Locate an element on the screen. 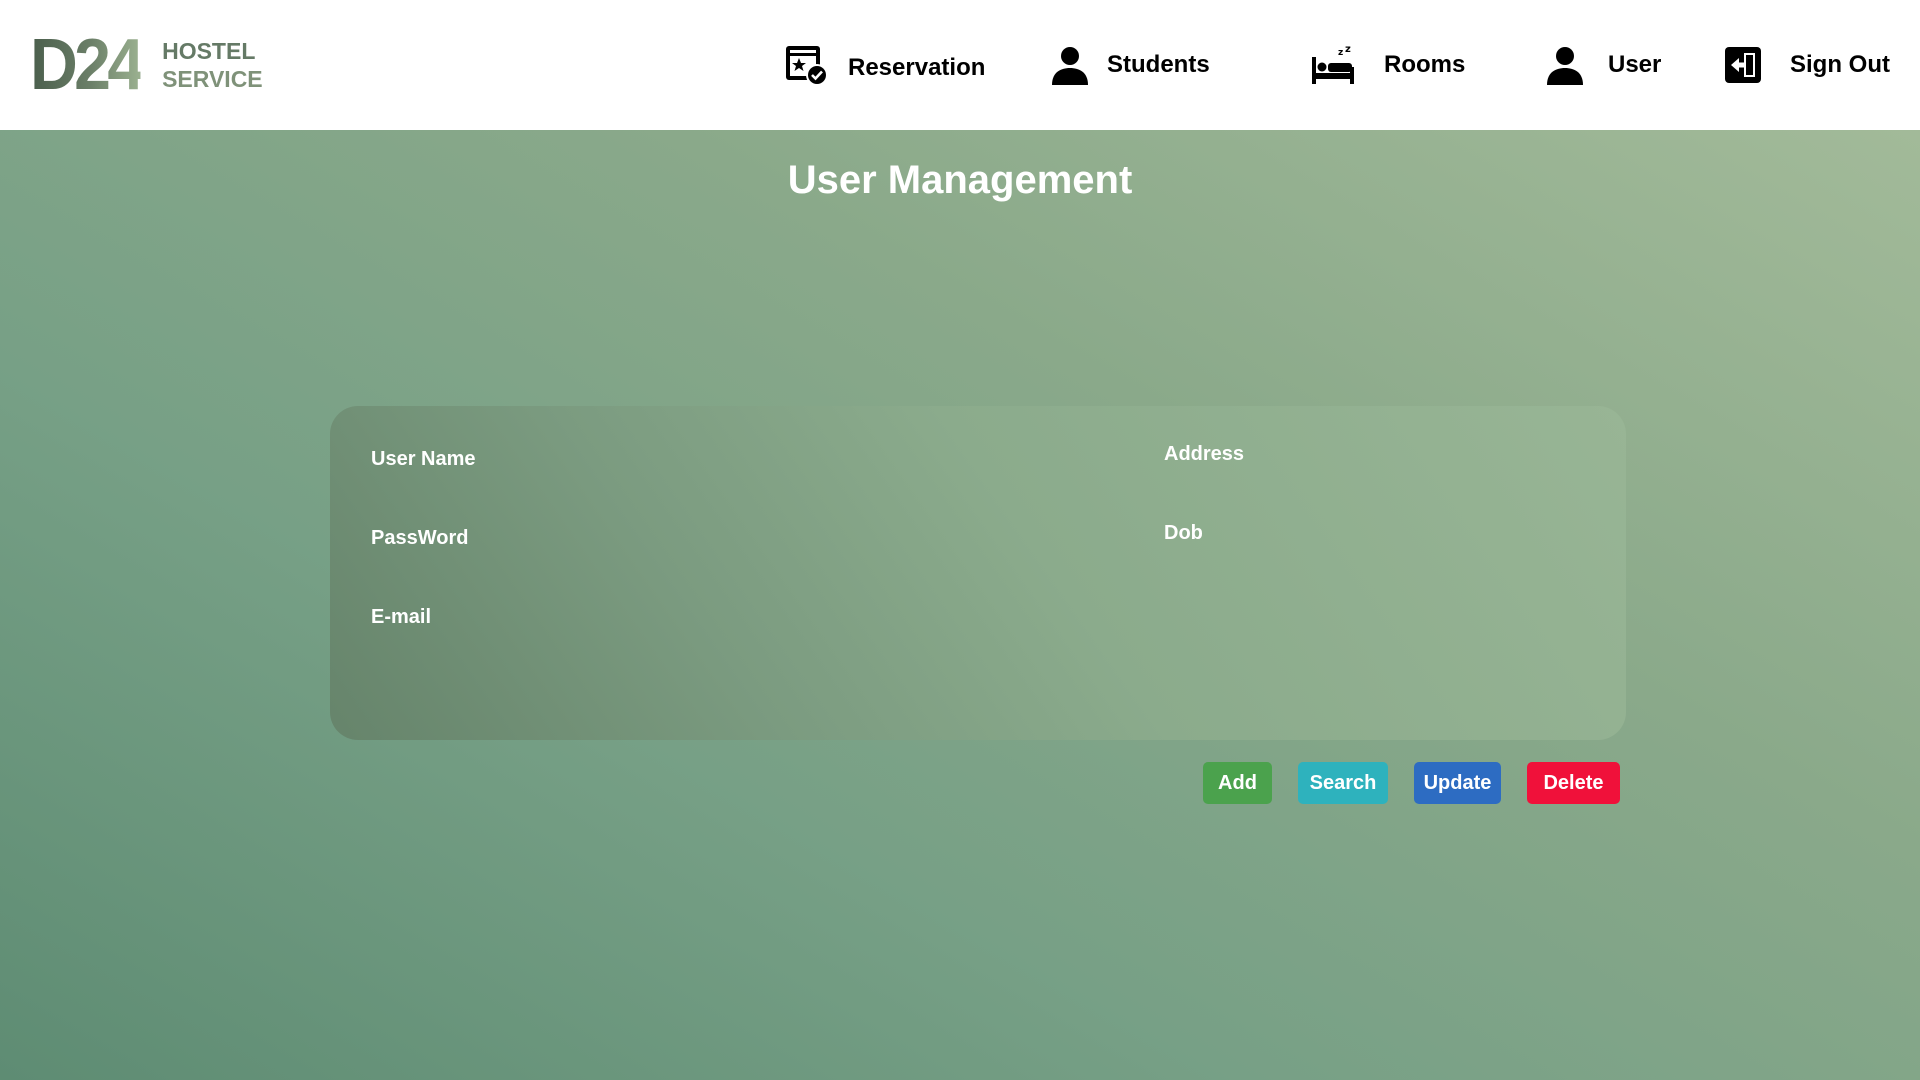 This screenshot has height=1080, width=1920. nav-item-sign-out: Sign Out is located at coordinates (1806, 65).